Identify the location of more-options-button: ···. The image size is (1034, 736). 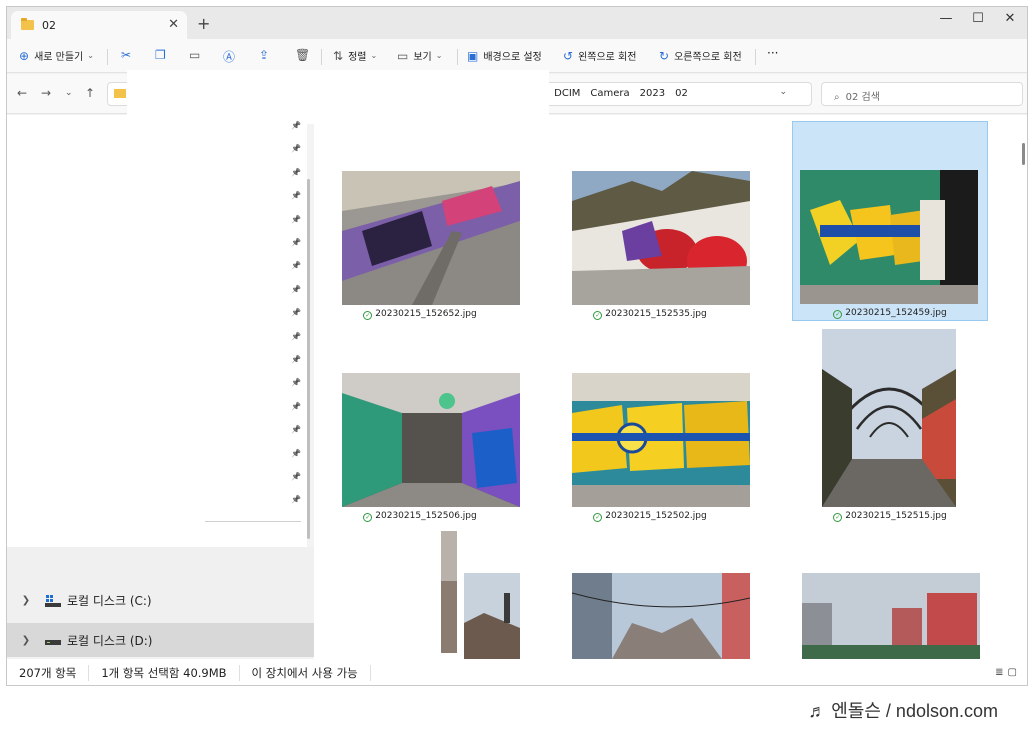
(772, 53).